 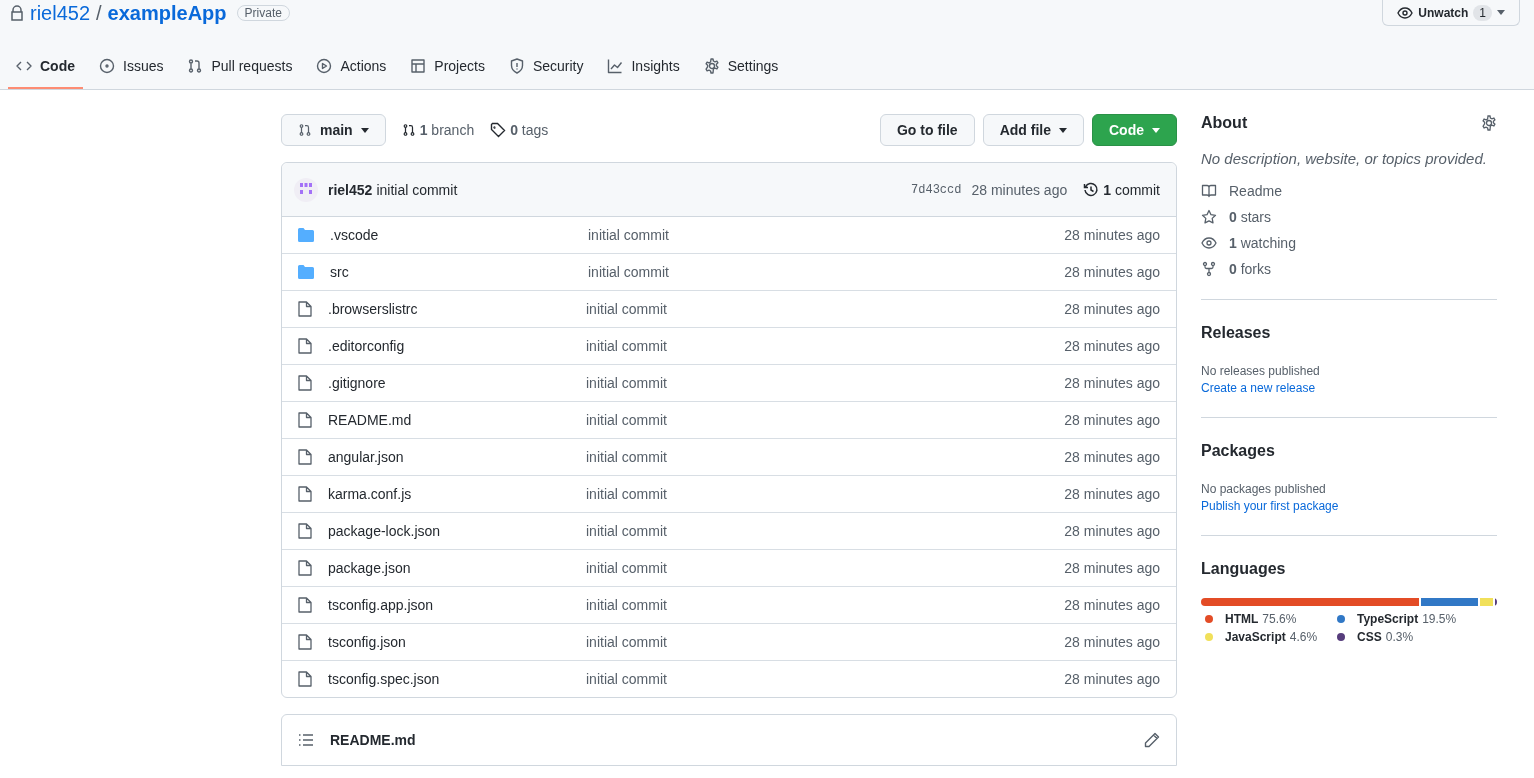 What do you see at coordinates (457, 531) in the screenshot?
I see `file-name-link: package-lock.json` at bounding box center [457, 531].